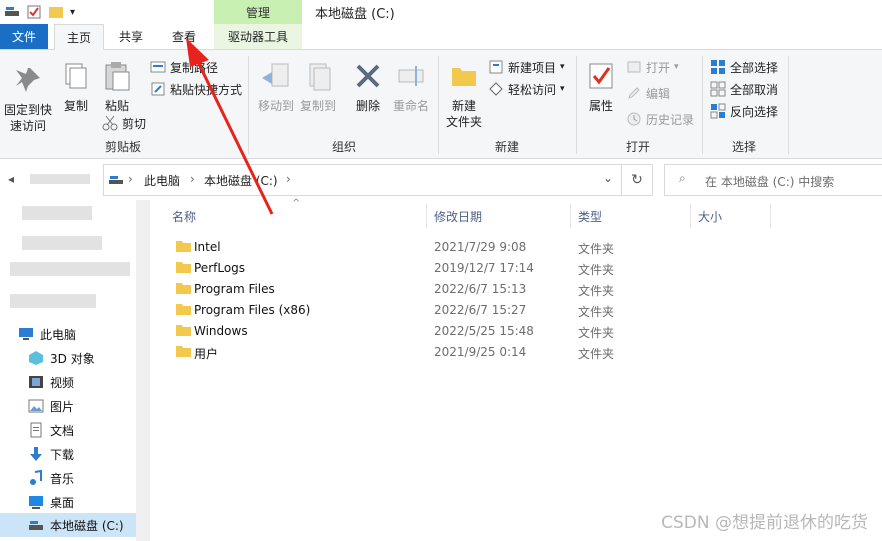  Describe the element at coordinates (275, 75) in the screenshot. I see `move-to-icon` at that location.